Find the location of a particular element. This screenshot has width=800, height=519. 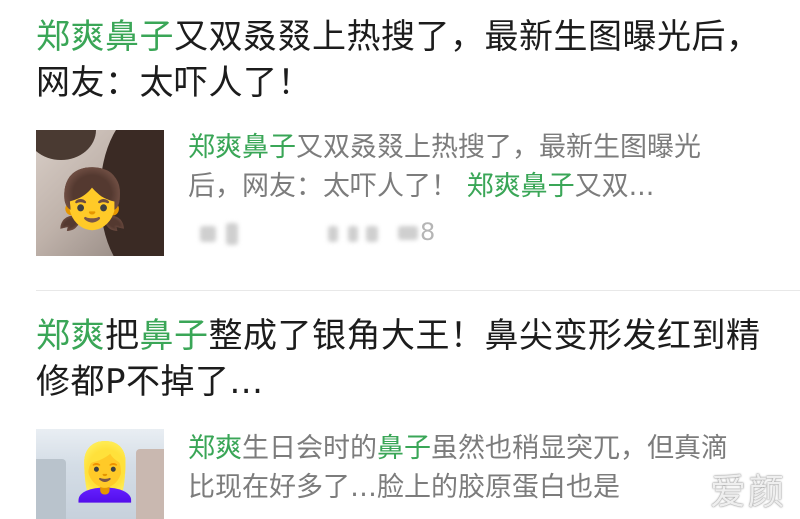

title-text: 把 is located at coordinates (122, 336).